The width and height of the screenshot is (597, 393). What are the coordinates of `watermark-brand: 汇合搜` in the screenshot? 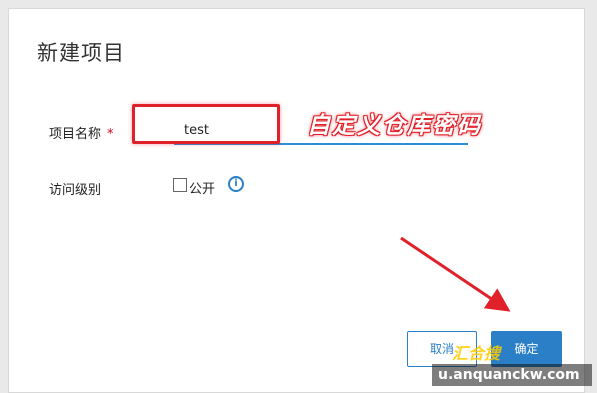 It's located at (476, 353).